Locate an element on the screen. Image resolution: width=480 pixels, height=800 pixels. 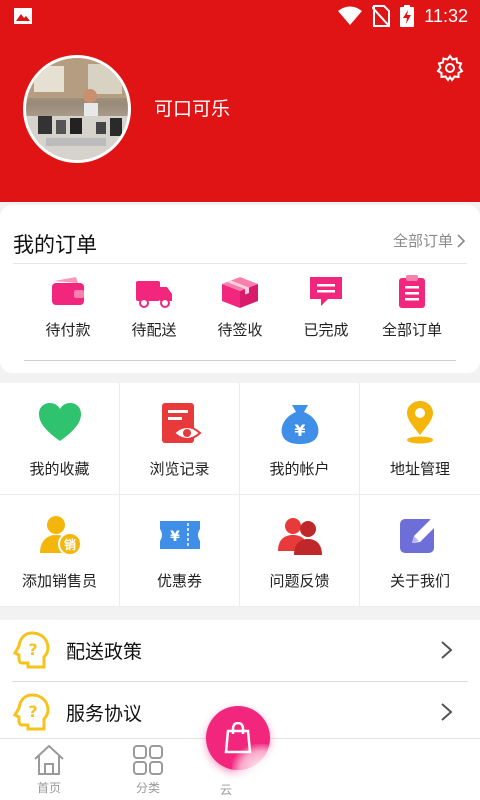
grid-item-history: 浏览记录 is located at coordinates (180, 439).